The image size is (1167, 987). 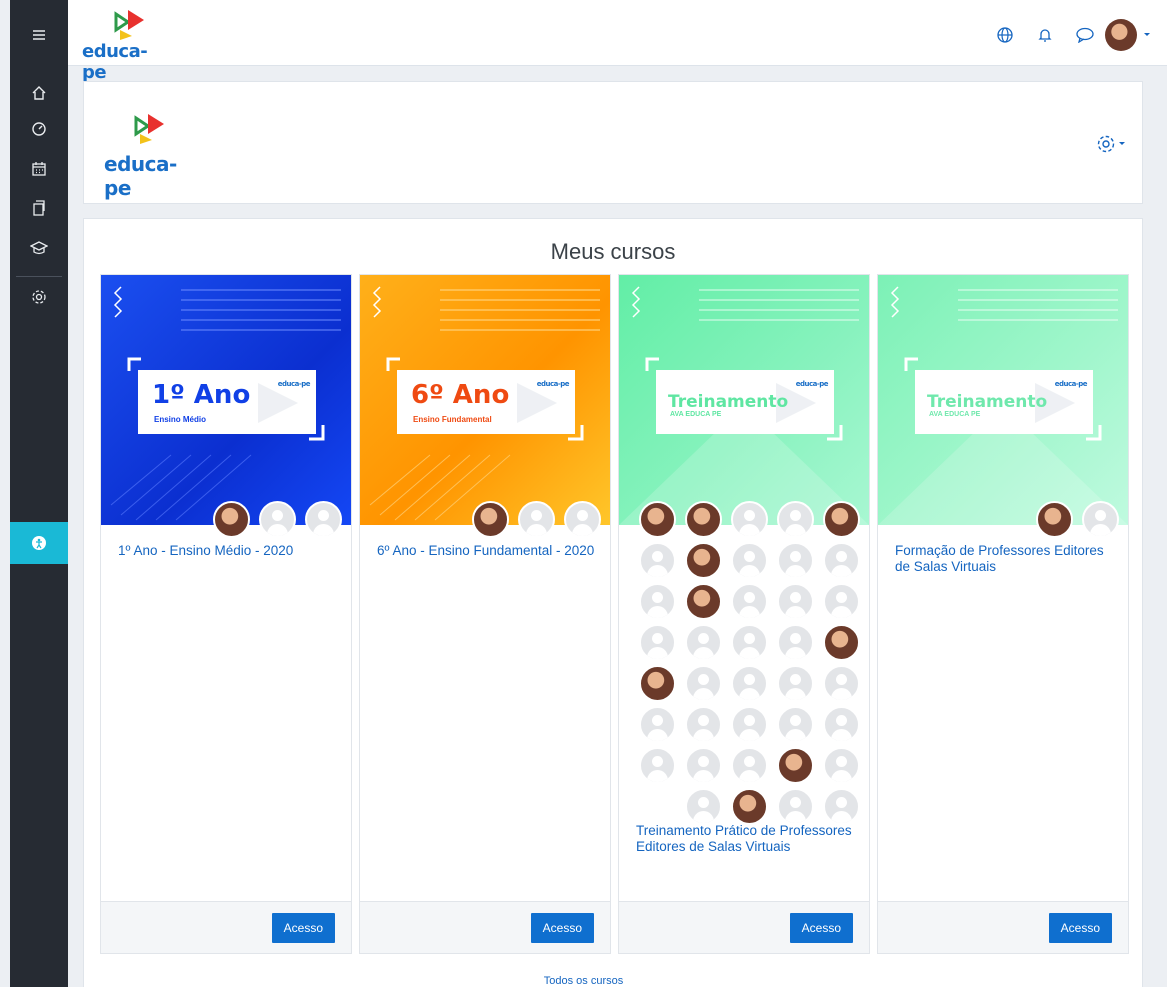 I want to click on accessibility-button, so click(x=39, y=543).